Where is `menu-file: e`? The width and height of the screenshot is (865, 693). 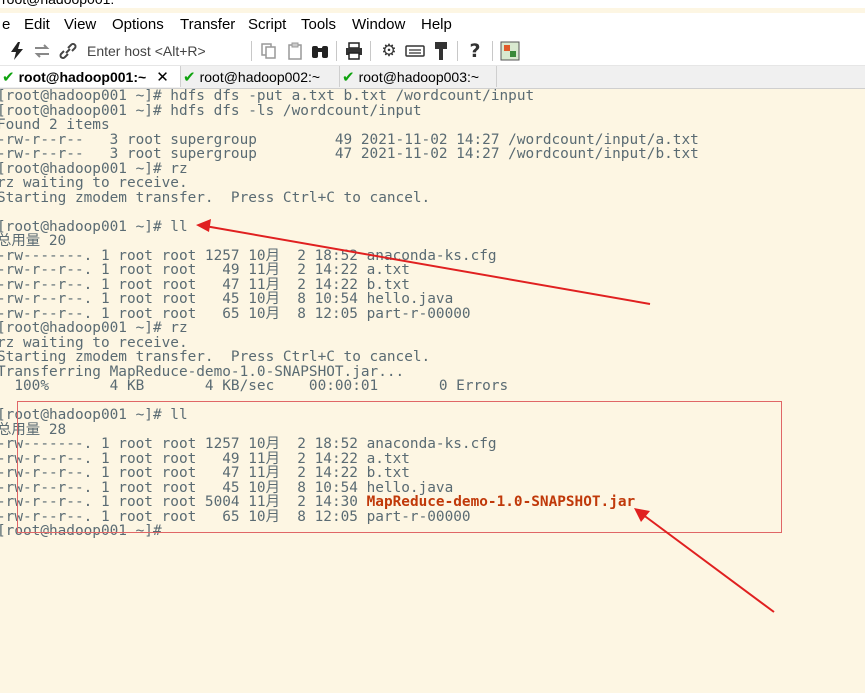 menu-file: e is located at coordinates (6, 24).